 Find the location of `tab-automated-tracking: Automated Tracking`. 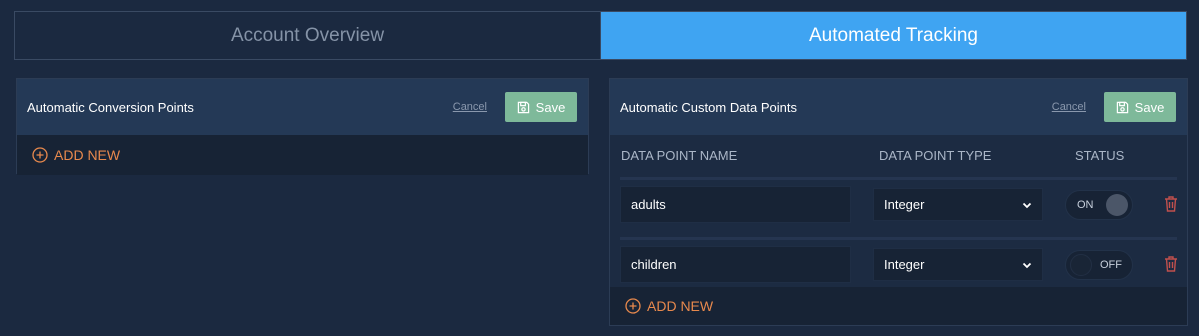

tab-automated-tracking: Automated Tracking is located at coordinates (893, 35).